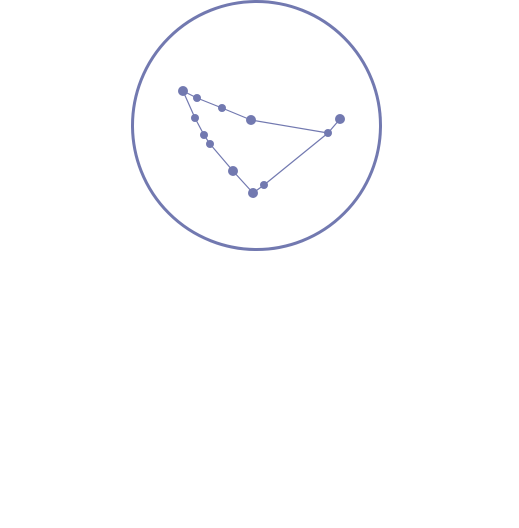 The width and height of the screenshot is (519, 528). I want to click on constellation-stars, so click(261, 142).